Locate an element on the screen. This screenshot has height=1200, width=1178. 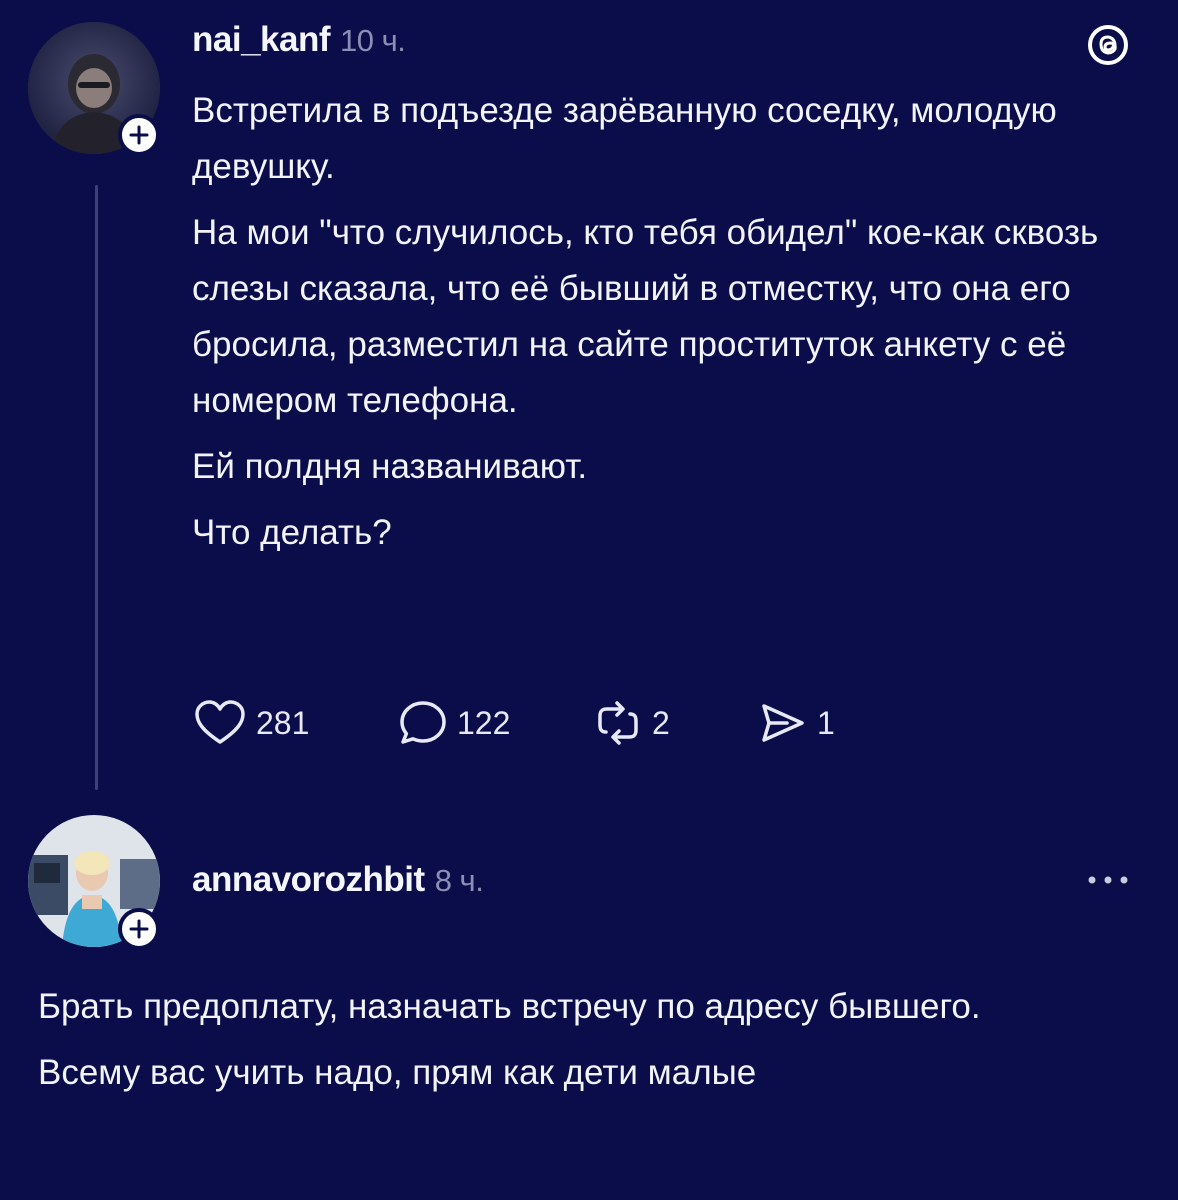
post-paragraph: Ей полдня названивают. is located at coordinates (390, 466).